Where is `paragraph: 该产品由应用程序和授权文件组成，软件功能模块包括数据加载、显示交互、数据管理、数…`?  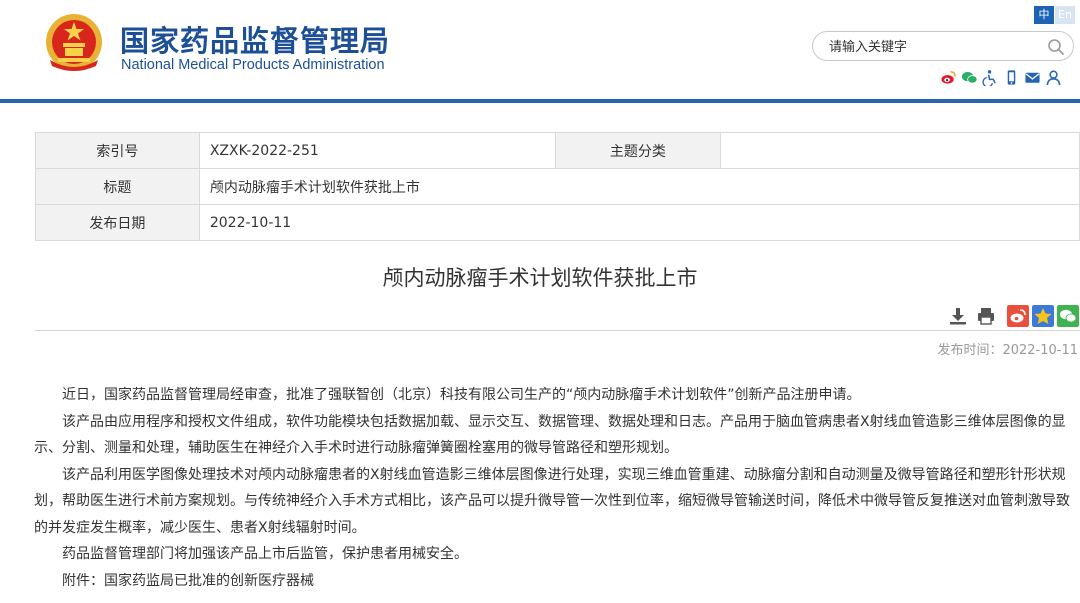 paragraph: 该产品由应用程序和授权文件组成，软件功能模块包括数据加载、显示交互、数据管理、数… is located at coordinates (550, 435).